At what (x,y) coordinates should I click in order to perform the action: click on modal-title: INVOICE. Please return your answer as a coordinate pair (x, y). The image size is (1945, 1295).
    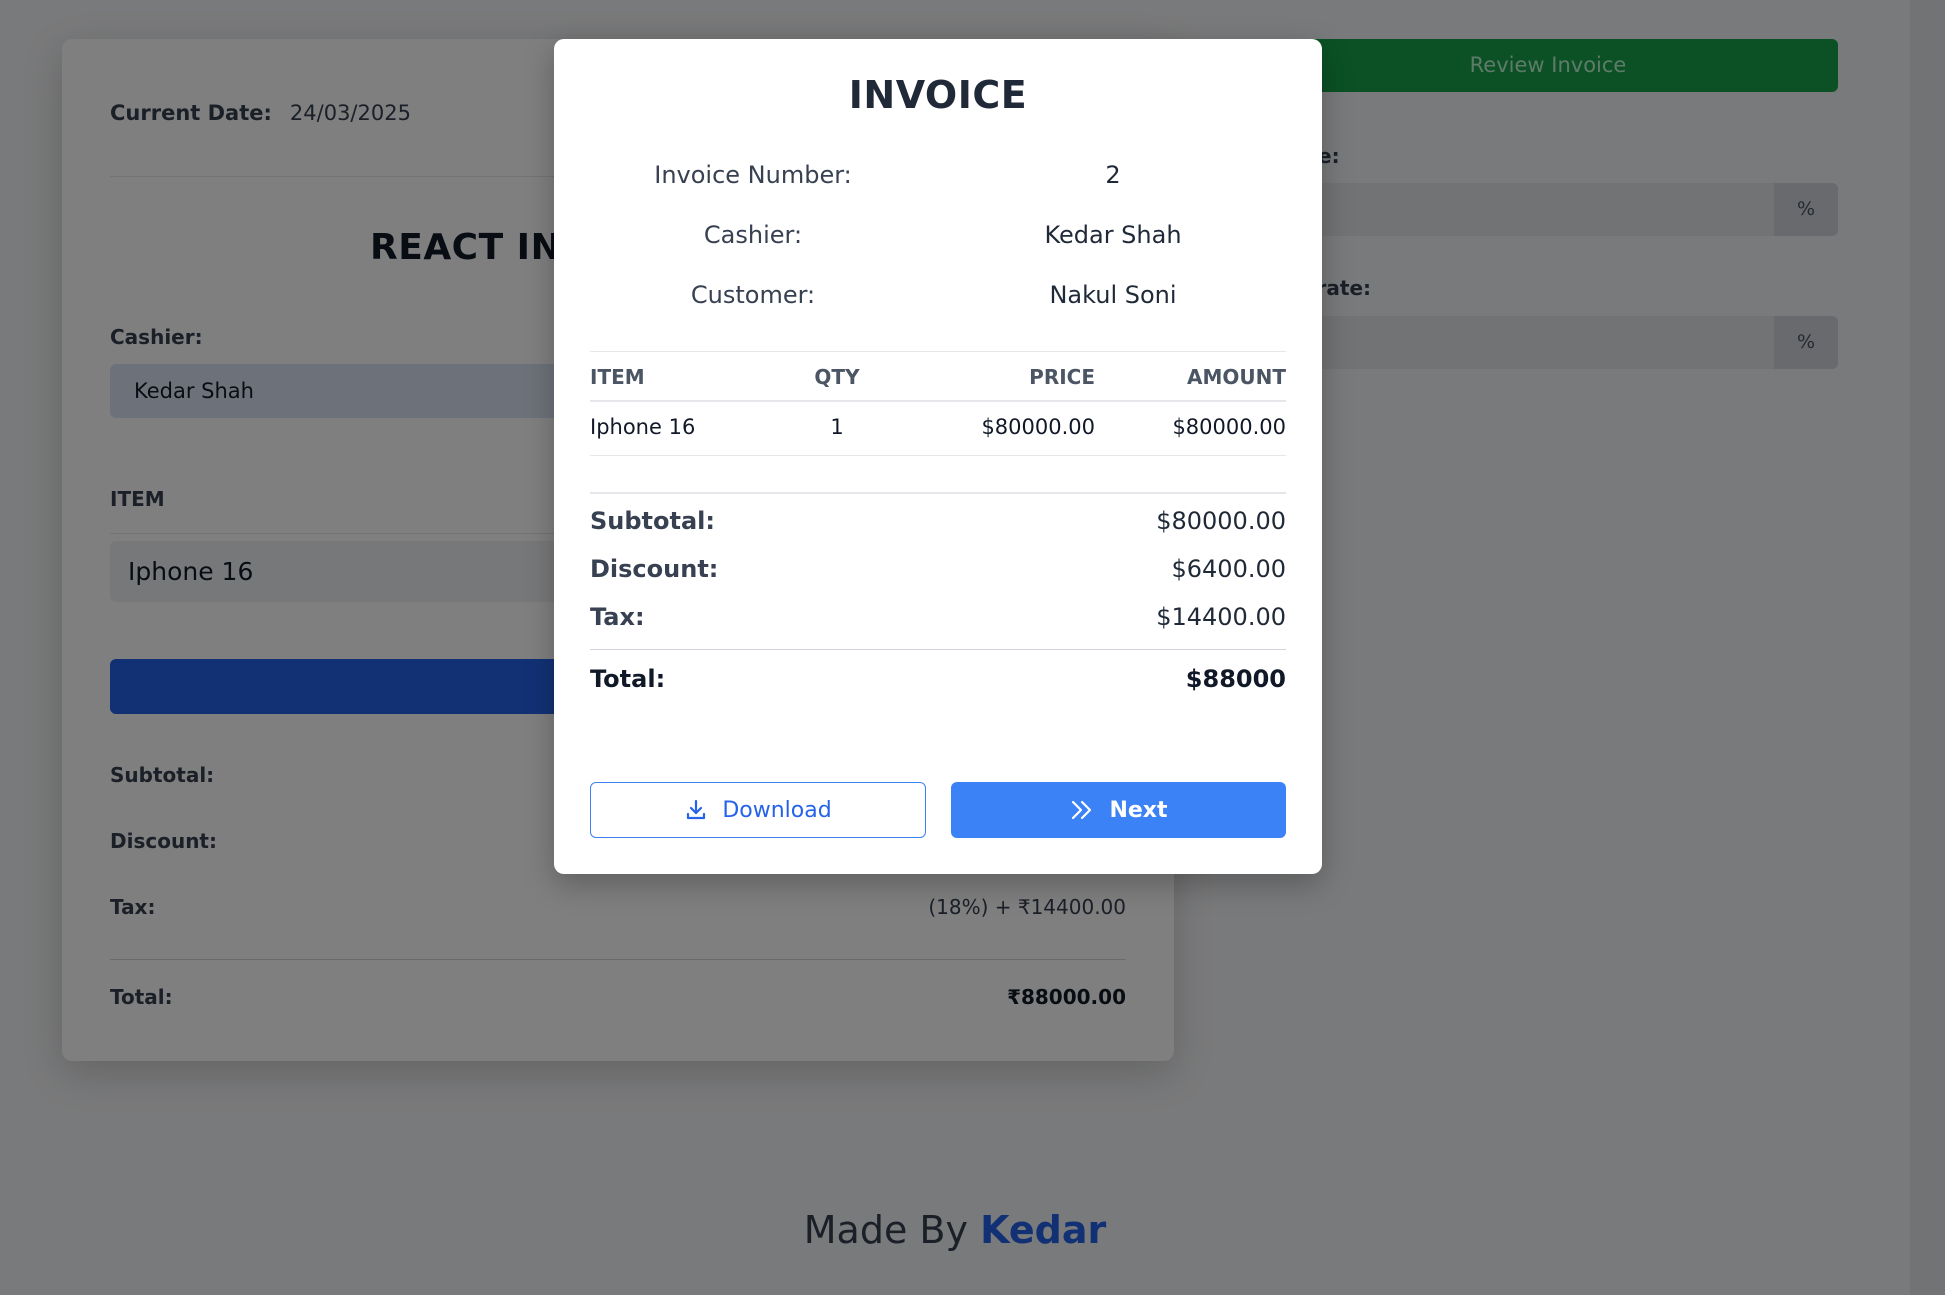
    Looking at the image, I should click on (938, 95).